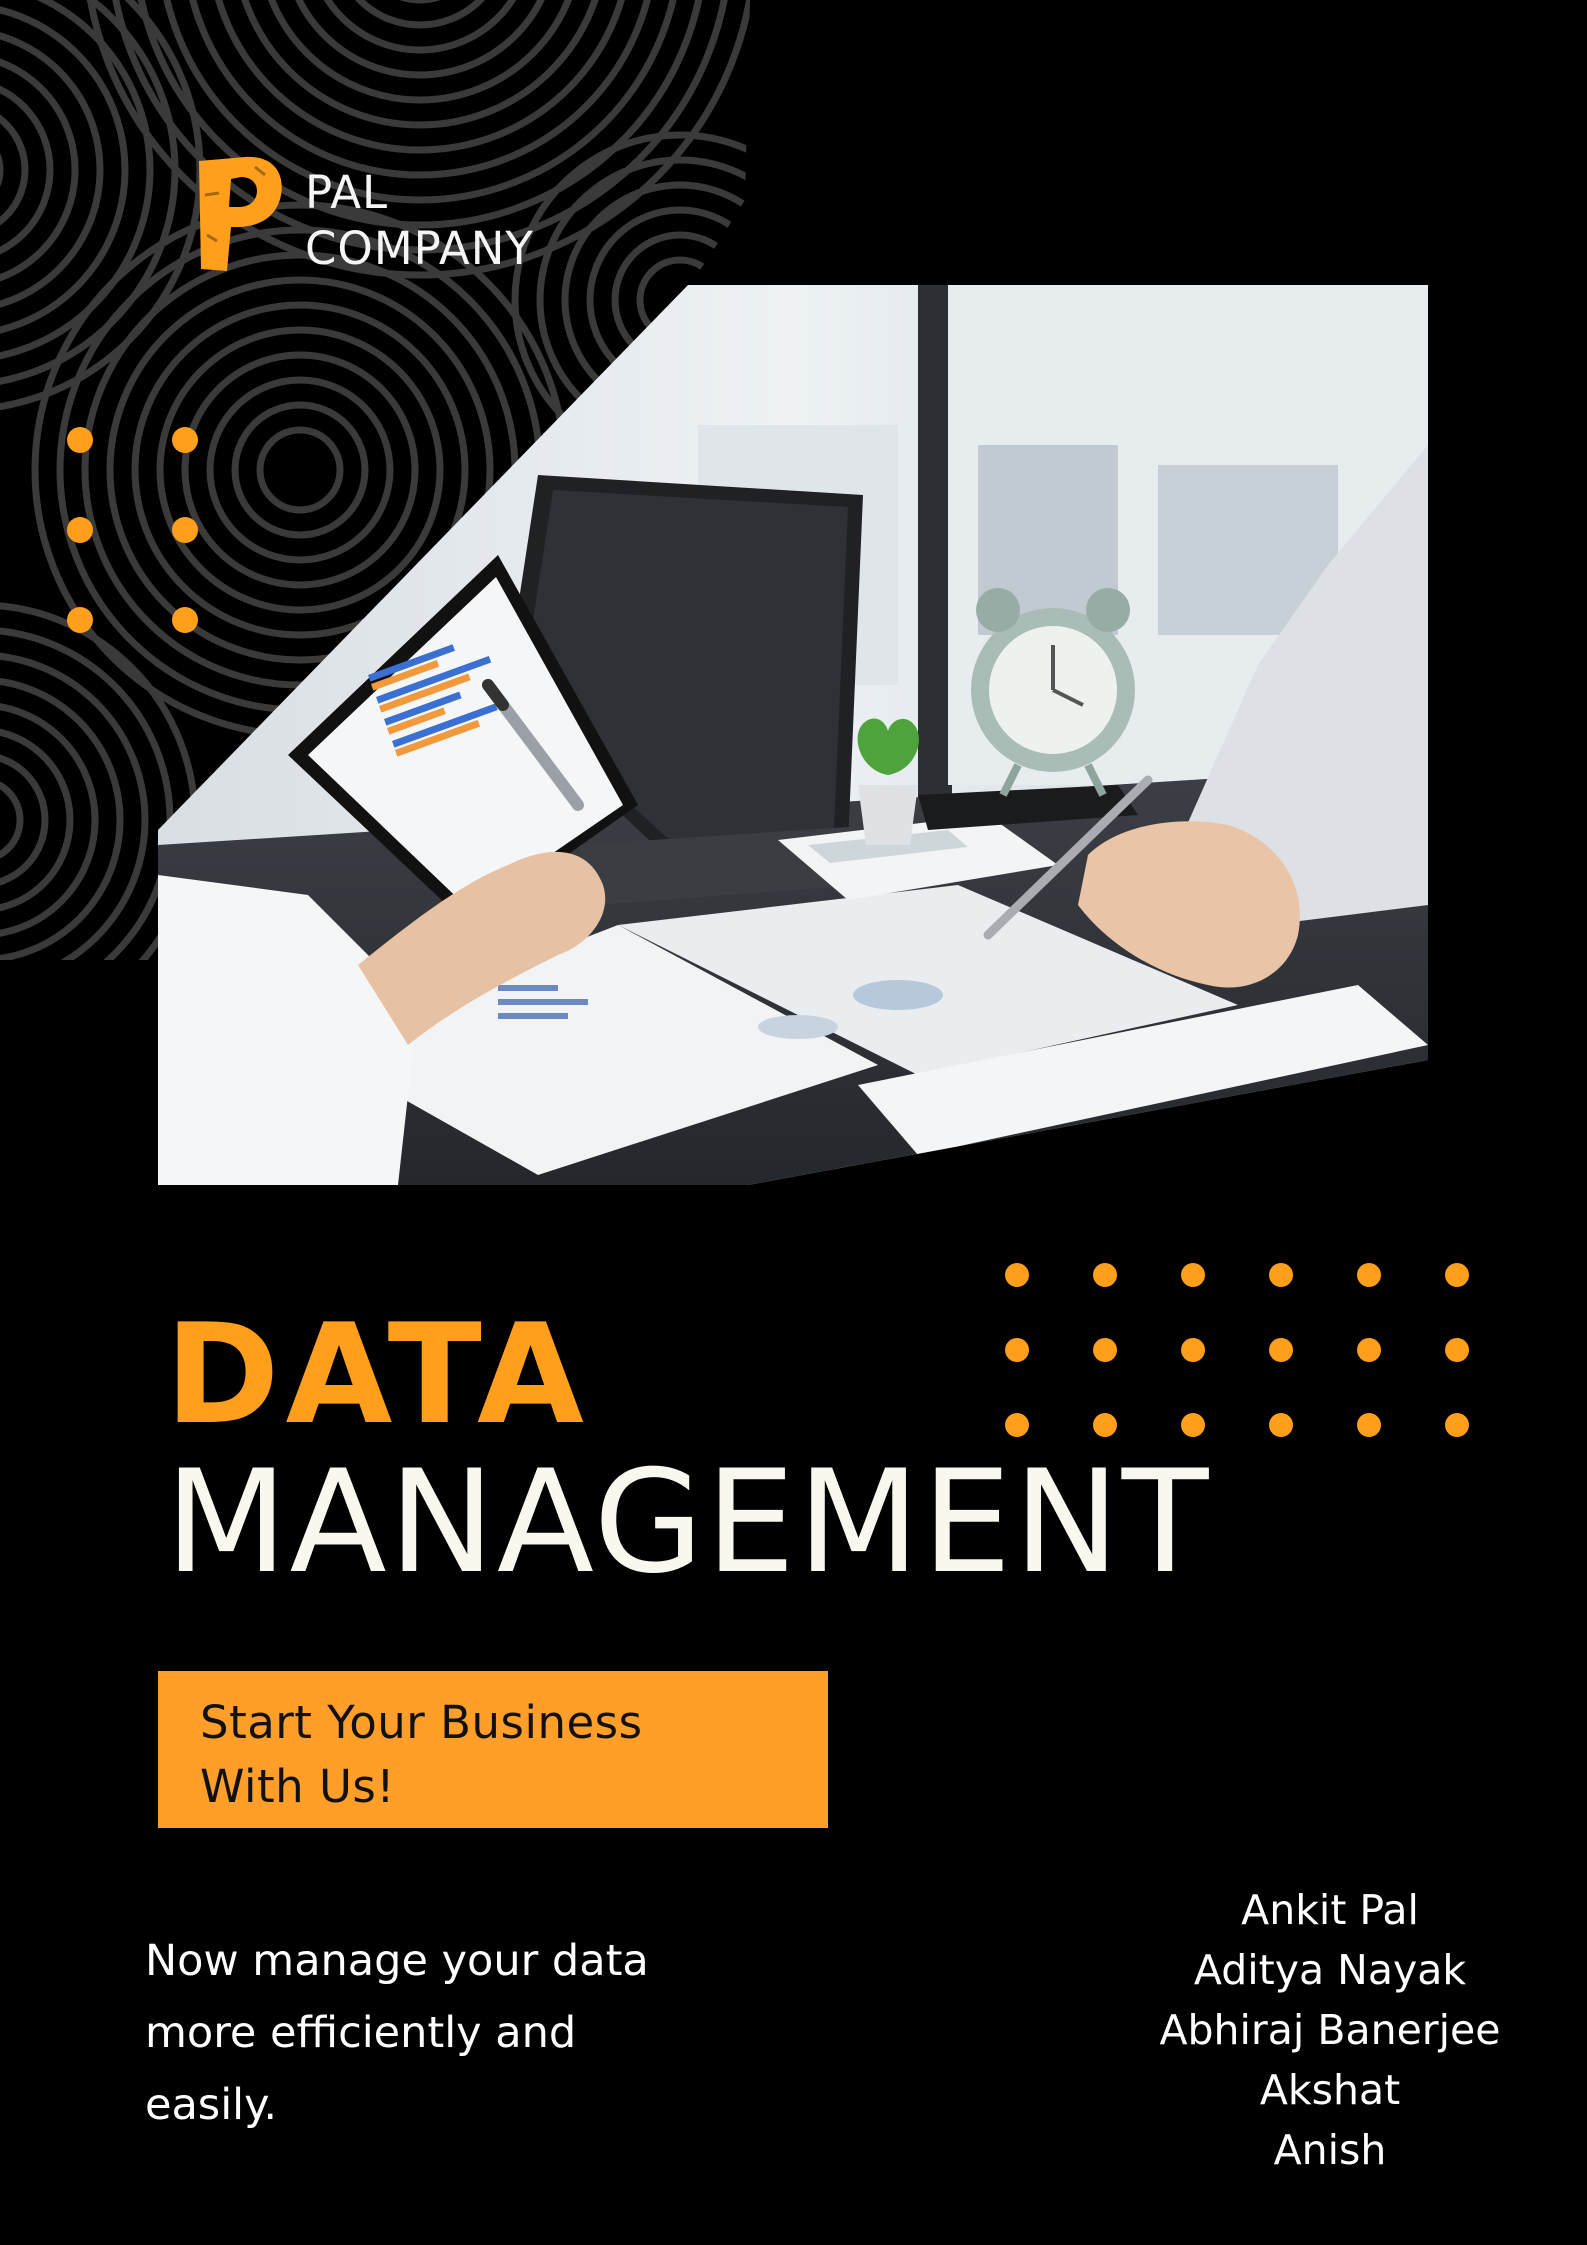 The width and height of the screenshot is (1587, 2245). Describe the element at coordinates (1330, 1910) in the screenshot. I see `member-name: Ankit Pal` at that location.